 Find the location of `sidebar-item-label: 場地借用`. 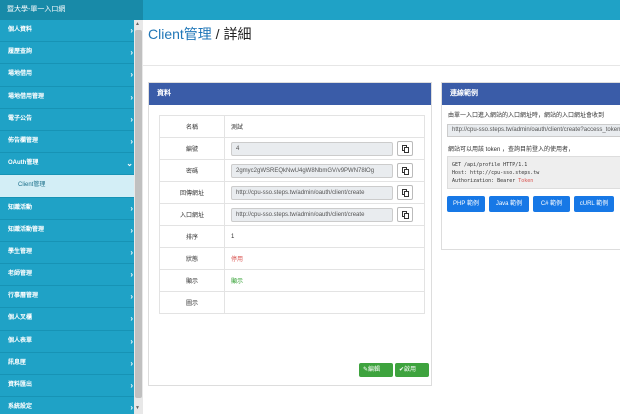

sidebar-item-label: 場地借用 is located at coordinates (20, 74).